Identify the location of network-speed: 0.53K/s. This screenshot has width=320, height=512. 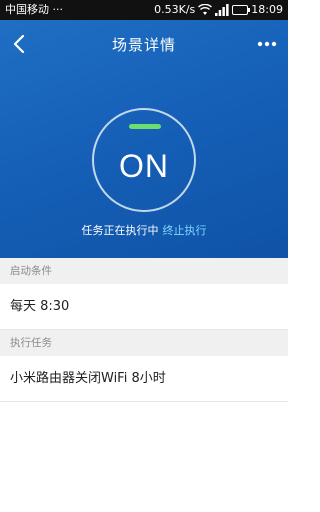
(175, 9).